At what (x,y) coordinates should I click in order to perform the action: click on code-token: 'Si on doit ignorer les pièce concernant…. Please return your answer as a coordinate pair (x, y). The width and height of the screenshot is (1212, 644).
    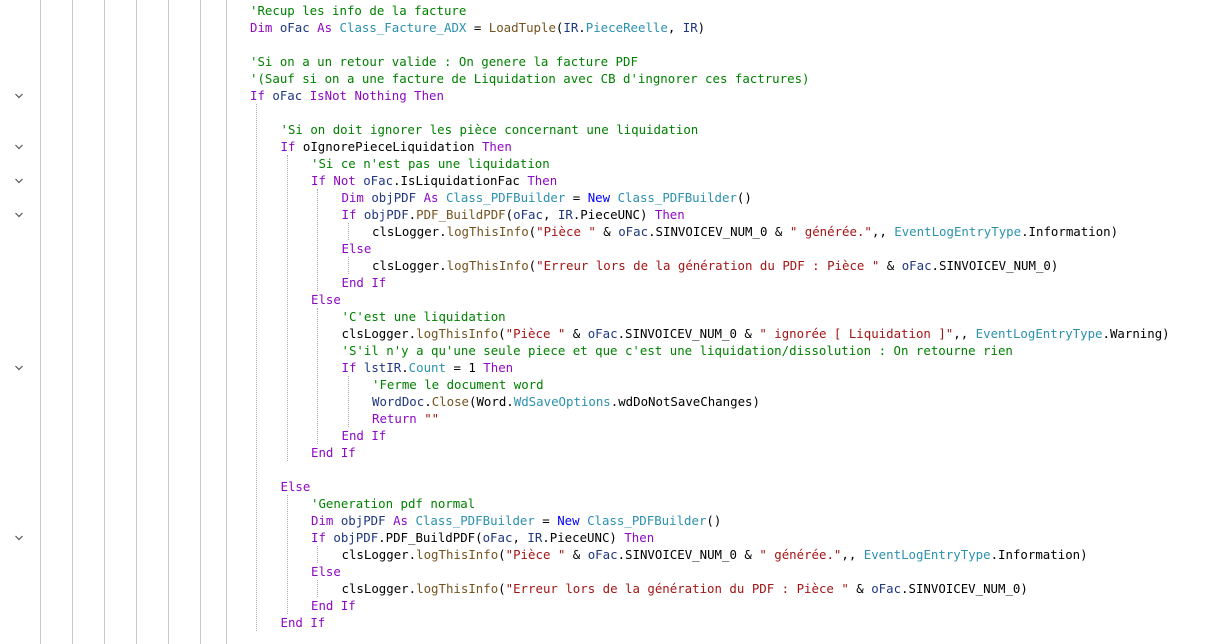
    Looking at the image, I should click on (489, 129).